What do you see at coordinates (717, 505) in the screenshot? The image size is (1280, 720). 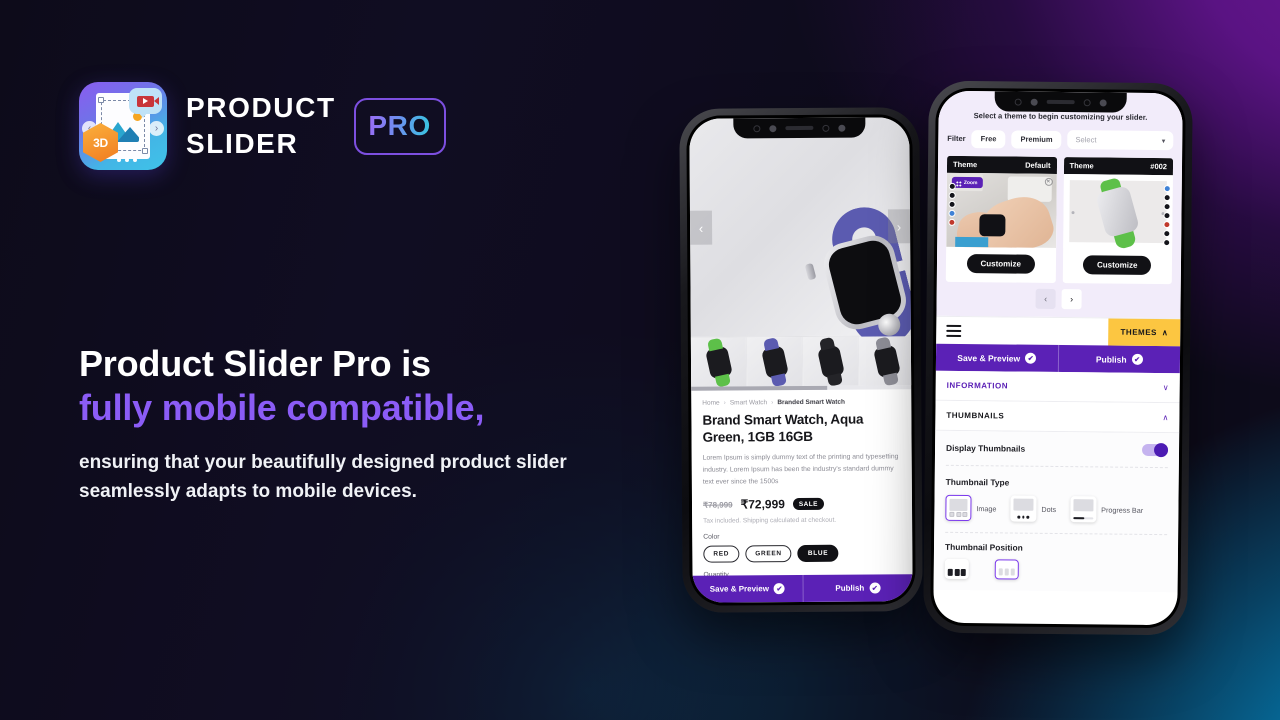 I see `price-original: ₹78,999` at bounding box center [717, 505].